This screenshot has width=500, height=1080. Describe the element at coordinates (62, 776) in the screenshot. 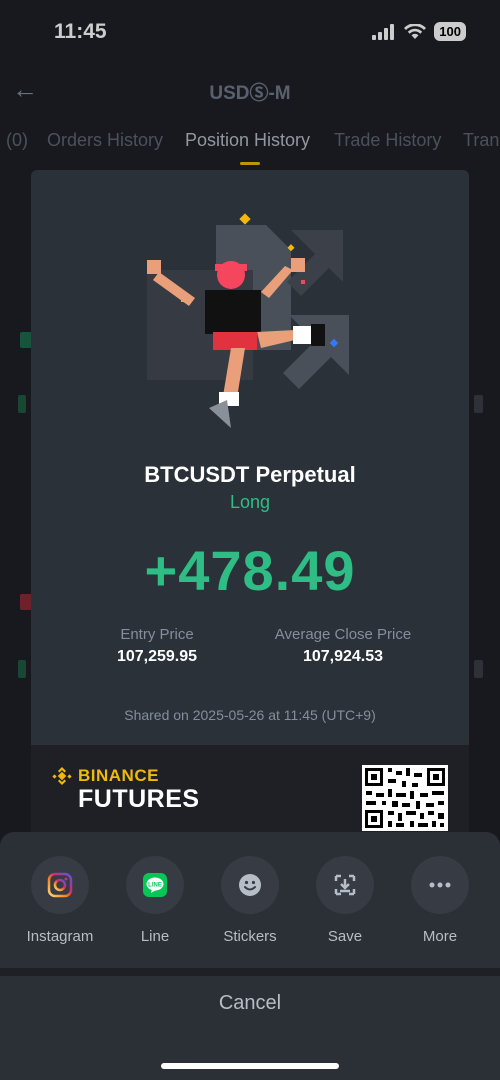

I see `binance-logo-icon` at that location.